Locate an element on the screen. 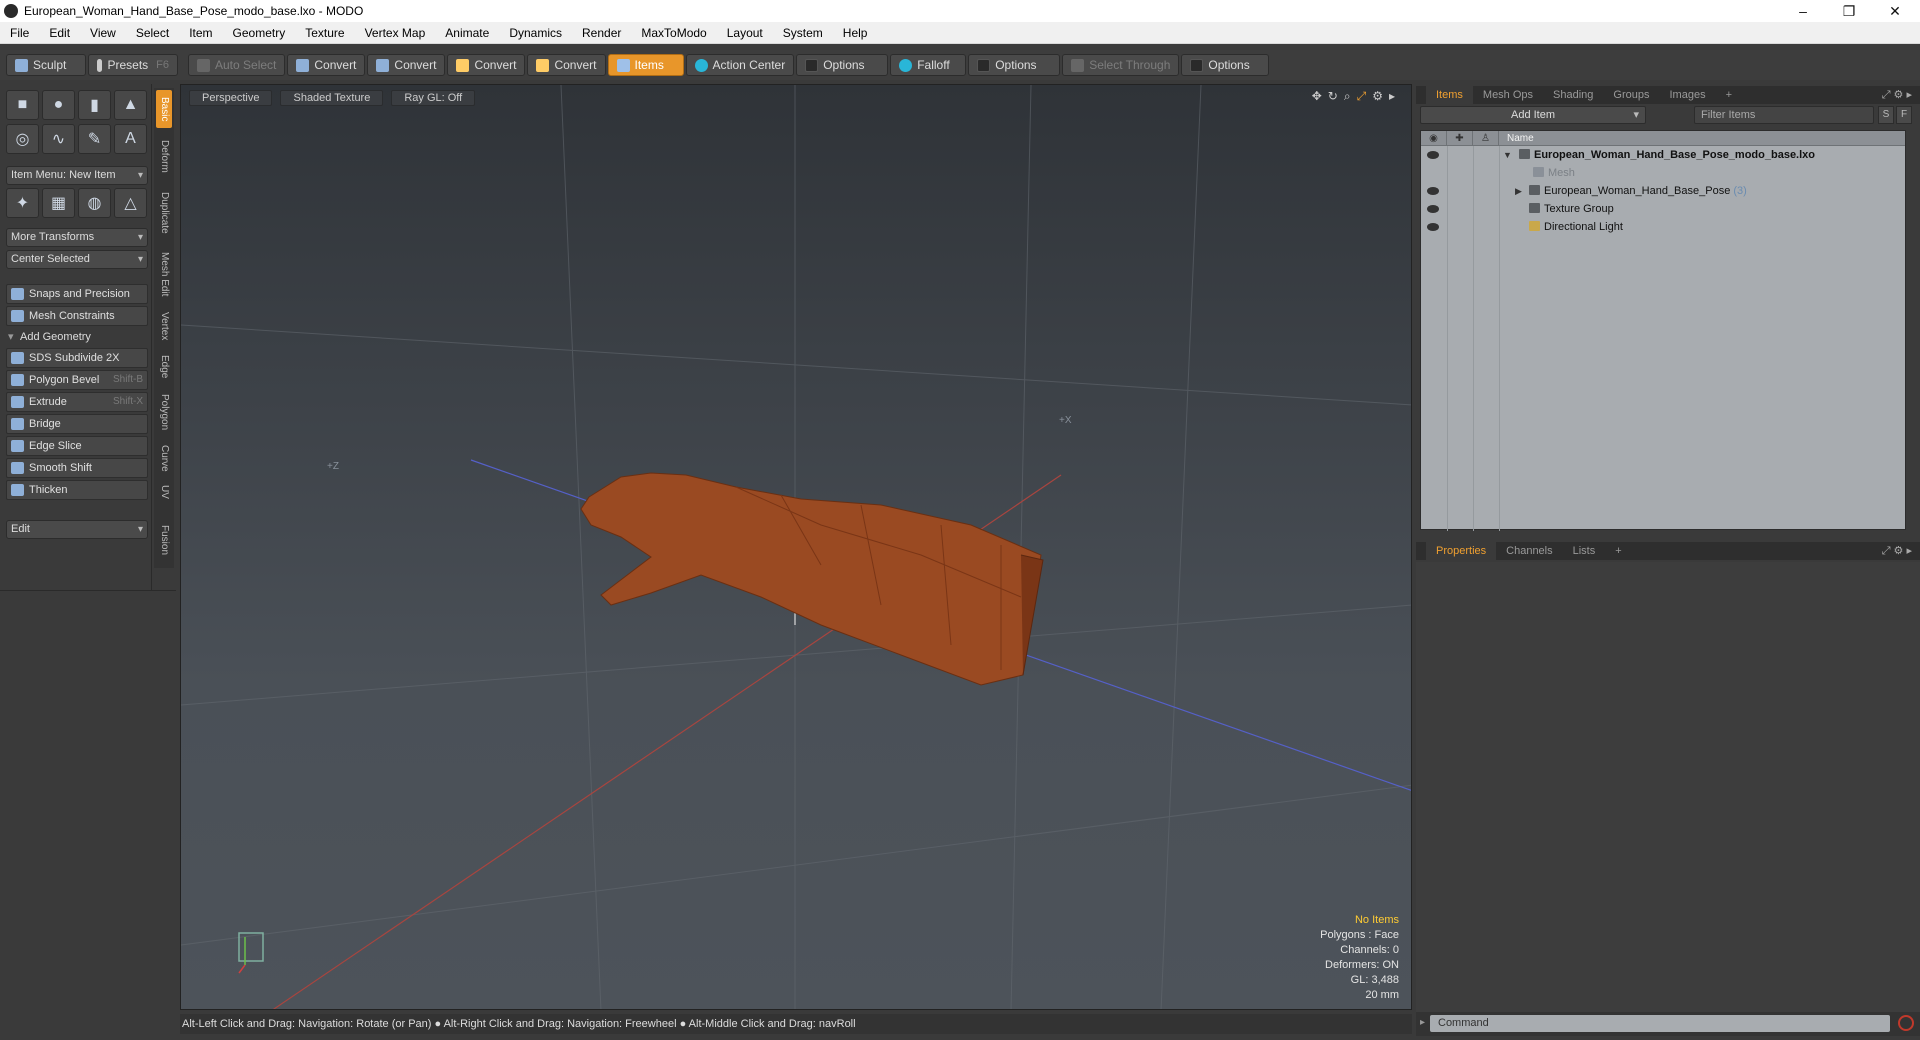 The image size is (1920, 1040). pen-icon: ✎ is located at coordinates (94, 139).